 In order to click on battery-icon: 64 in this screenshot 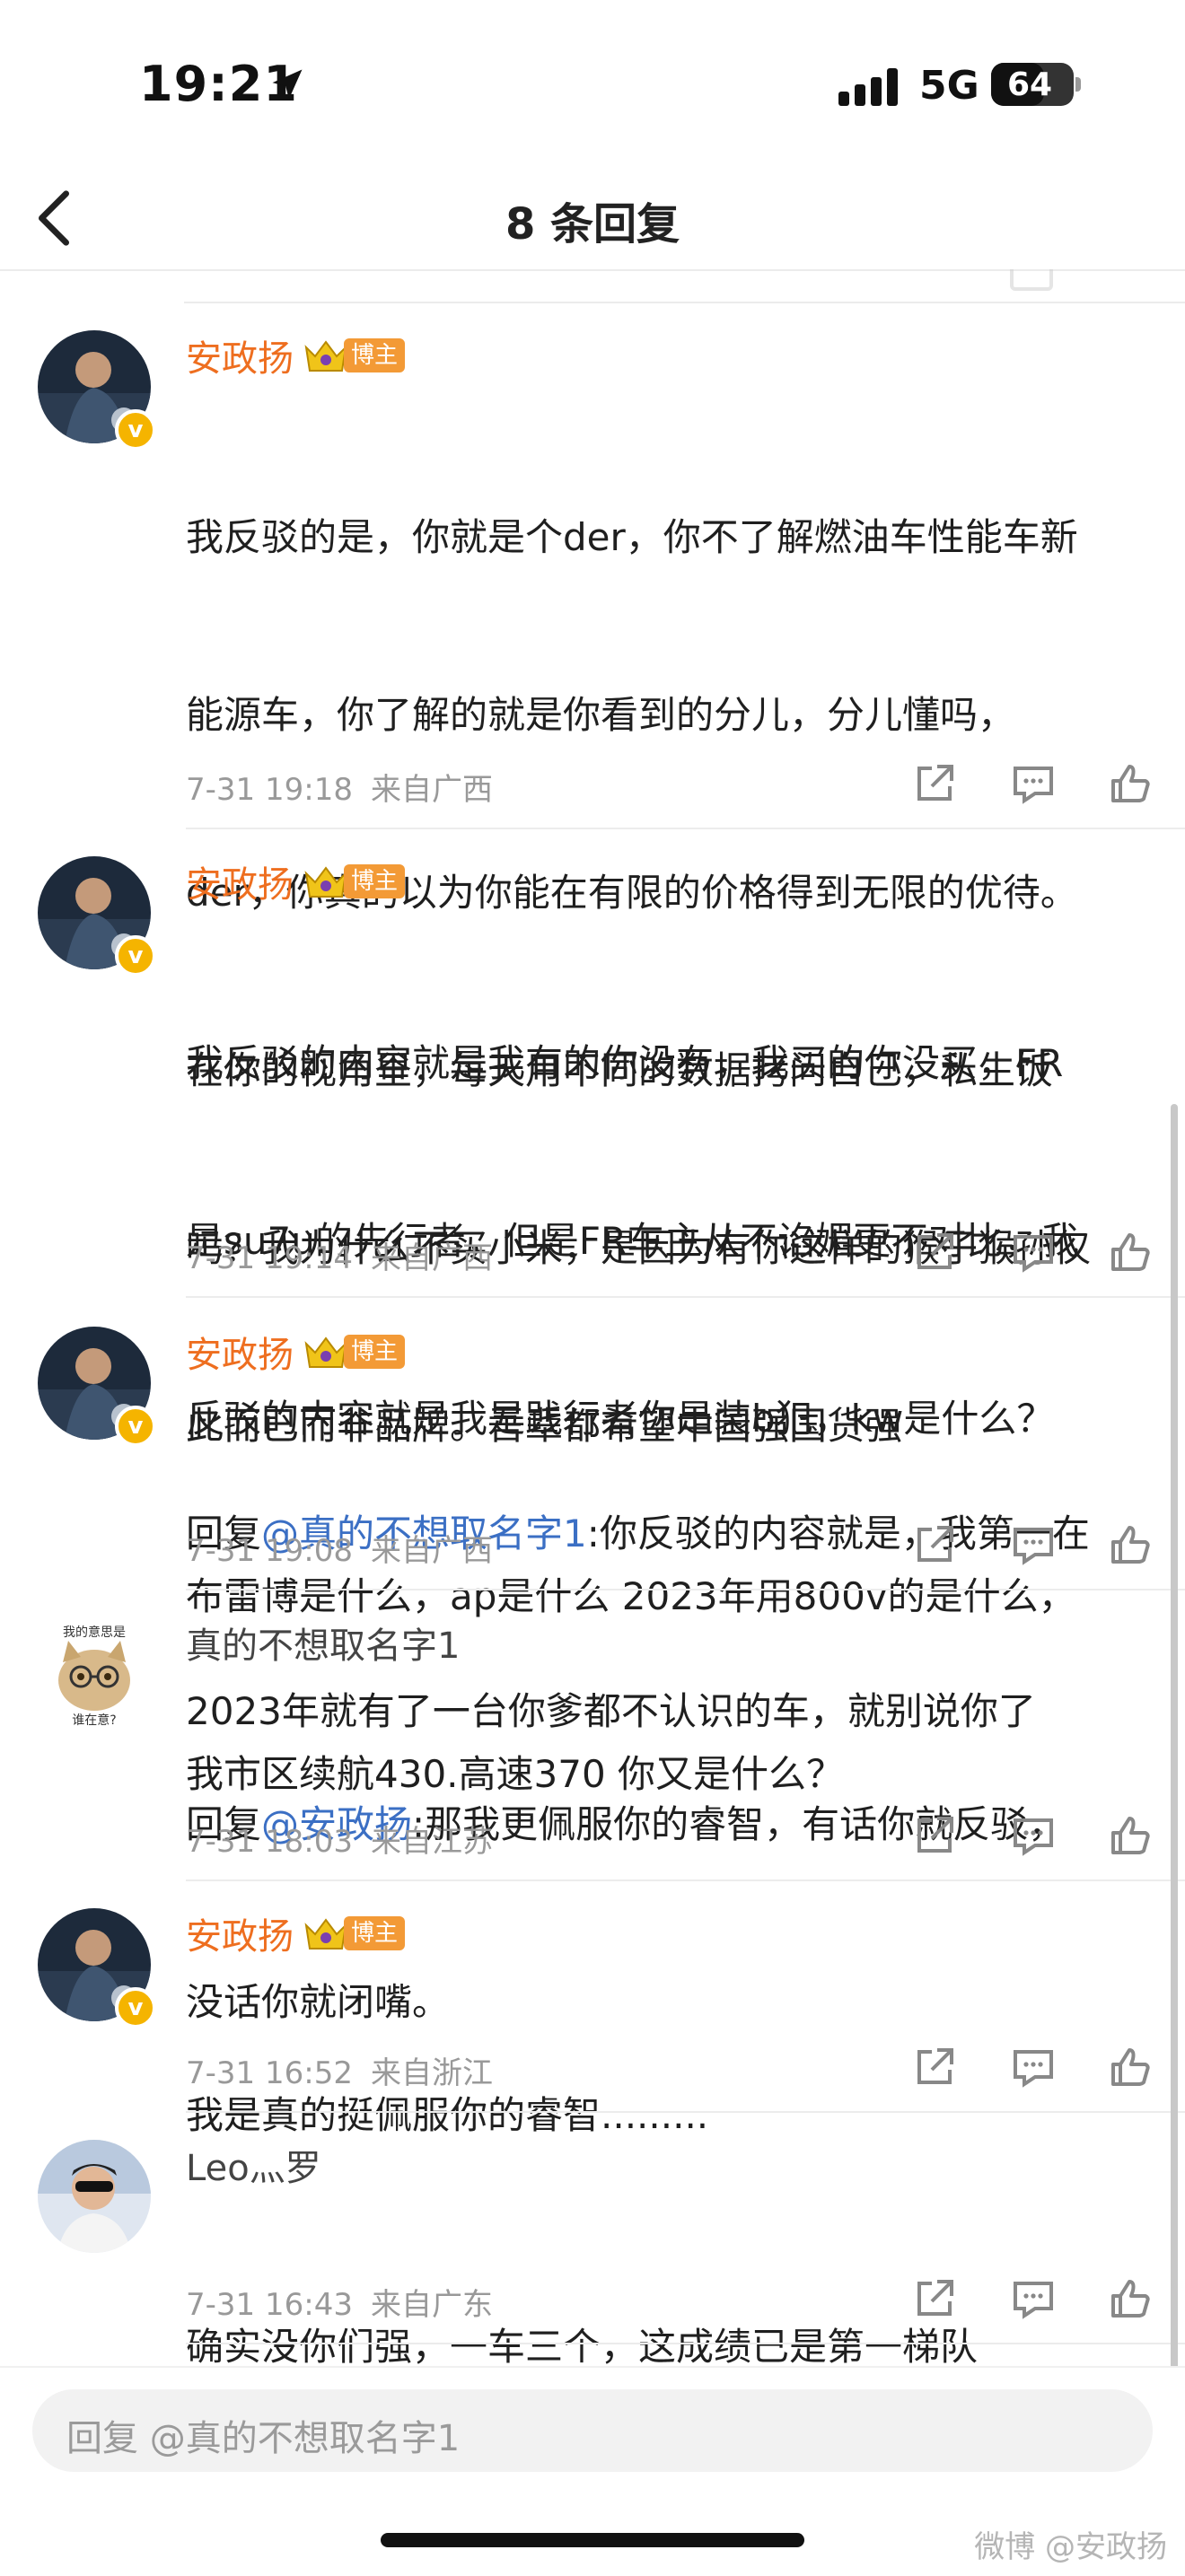, I will do `click(1032, 84)`.